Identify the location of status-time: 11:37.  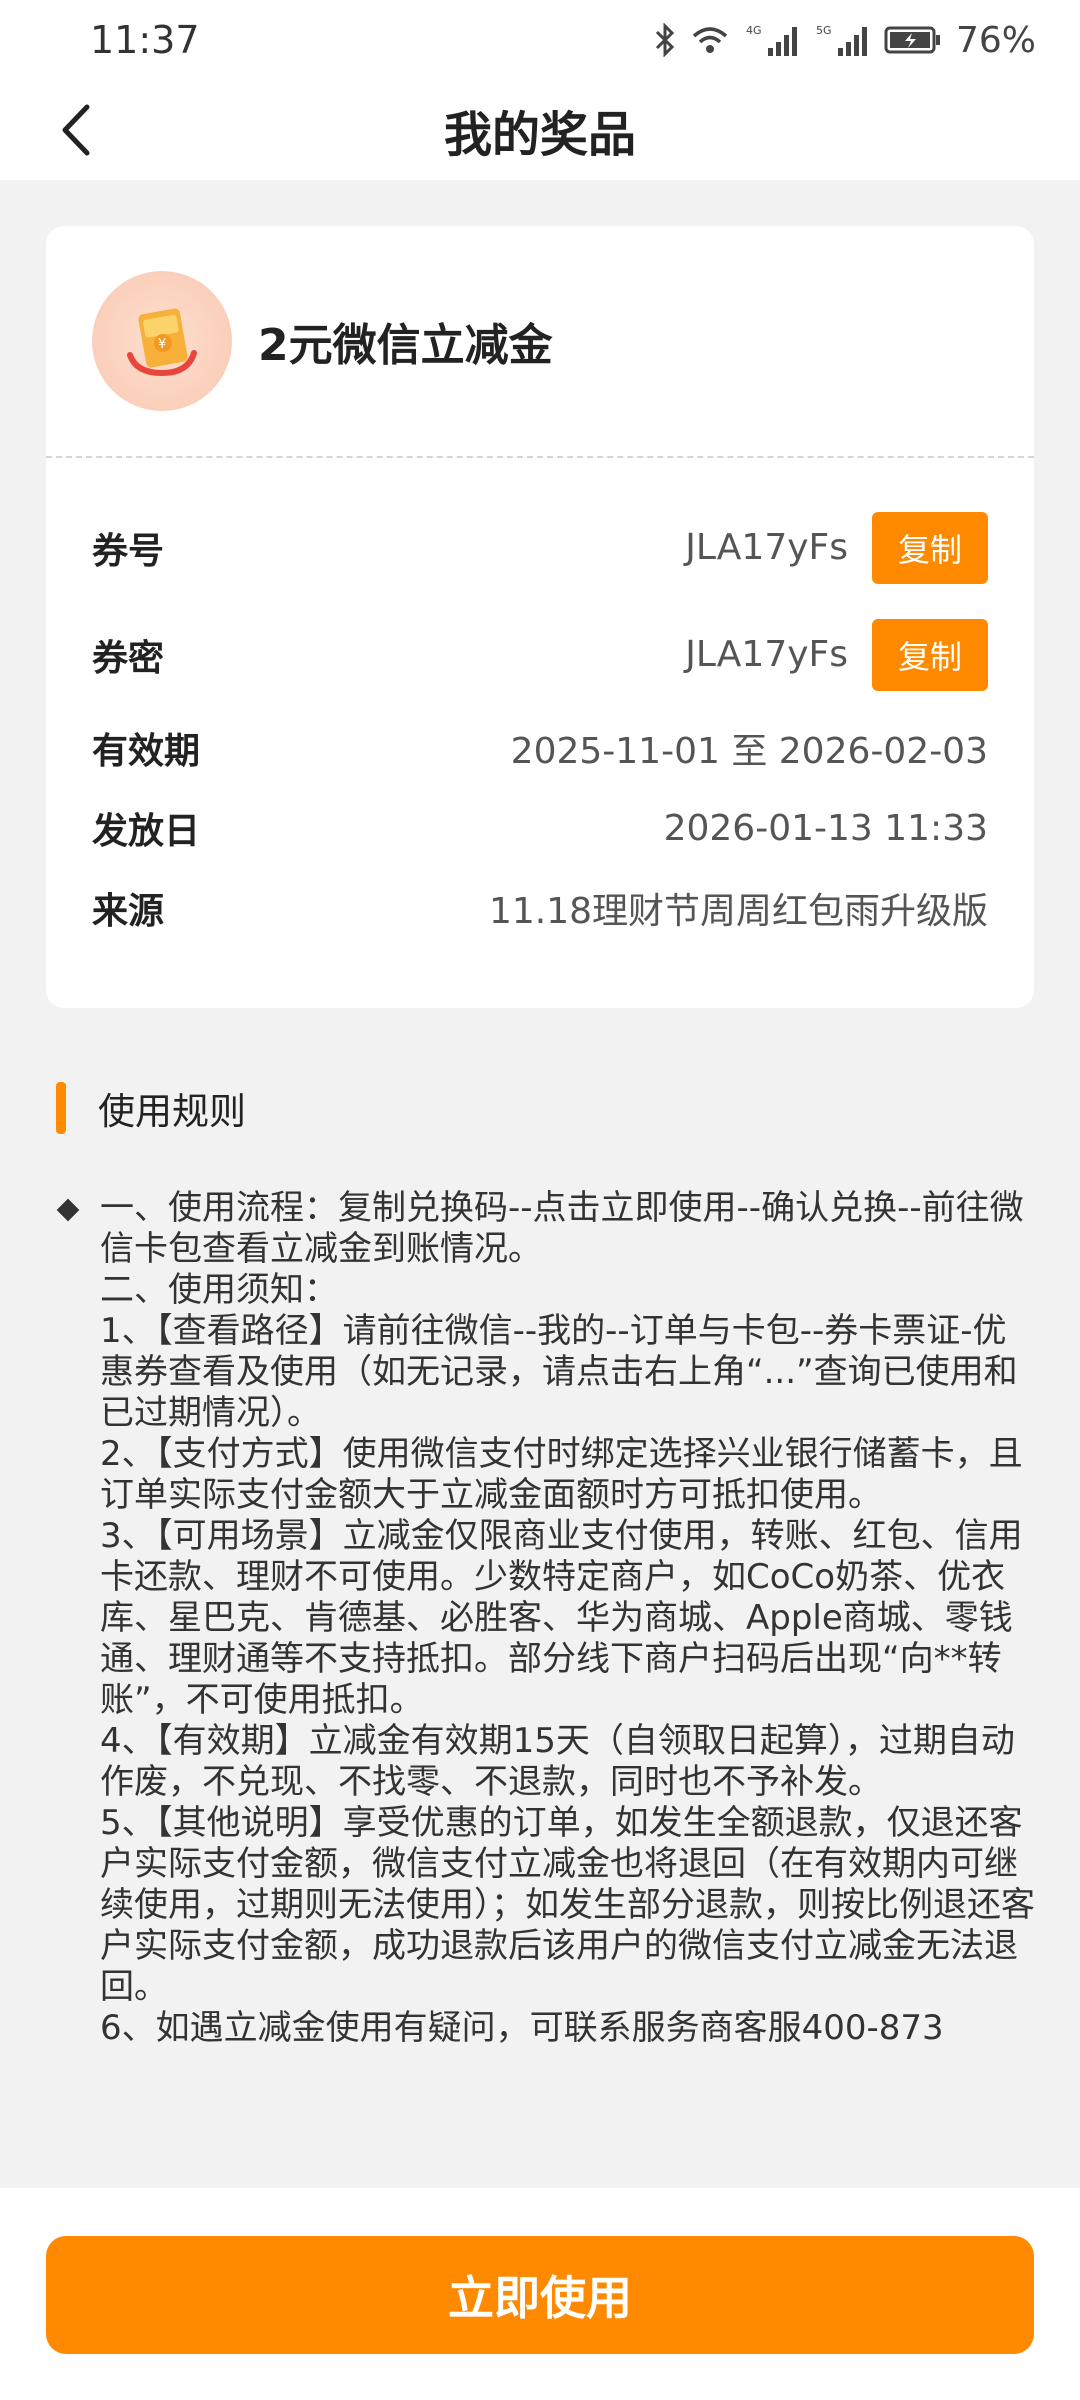
(145, 40).